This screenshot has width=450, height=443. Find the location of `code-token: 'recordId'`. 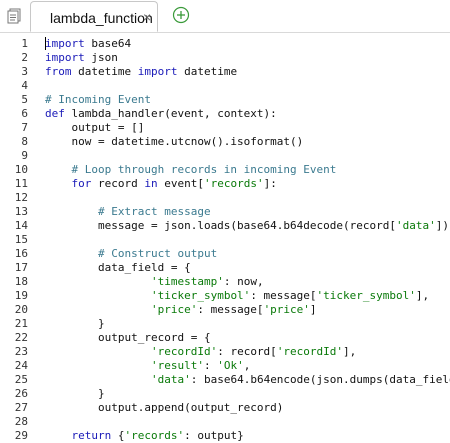

code-token: 'recordId' is located at coordinates (310, 351).